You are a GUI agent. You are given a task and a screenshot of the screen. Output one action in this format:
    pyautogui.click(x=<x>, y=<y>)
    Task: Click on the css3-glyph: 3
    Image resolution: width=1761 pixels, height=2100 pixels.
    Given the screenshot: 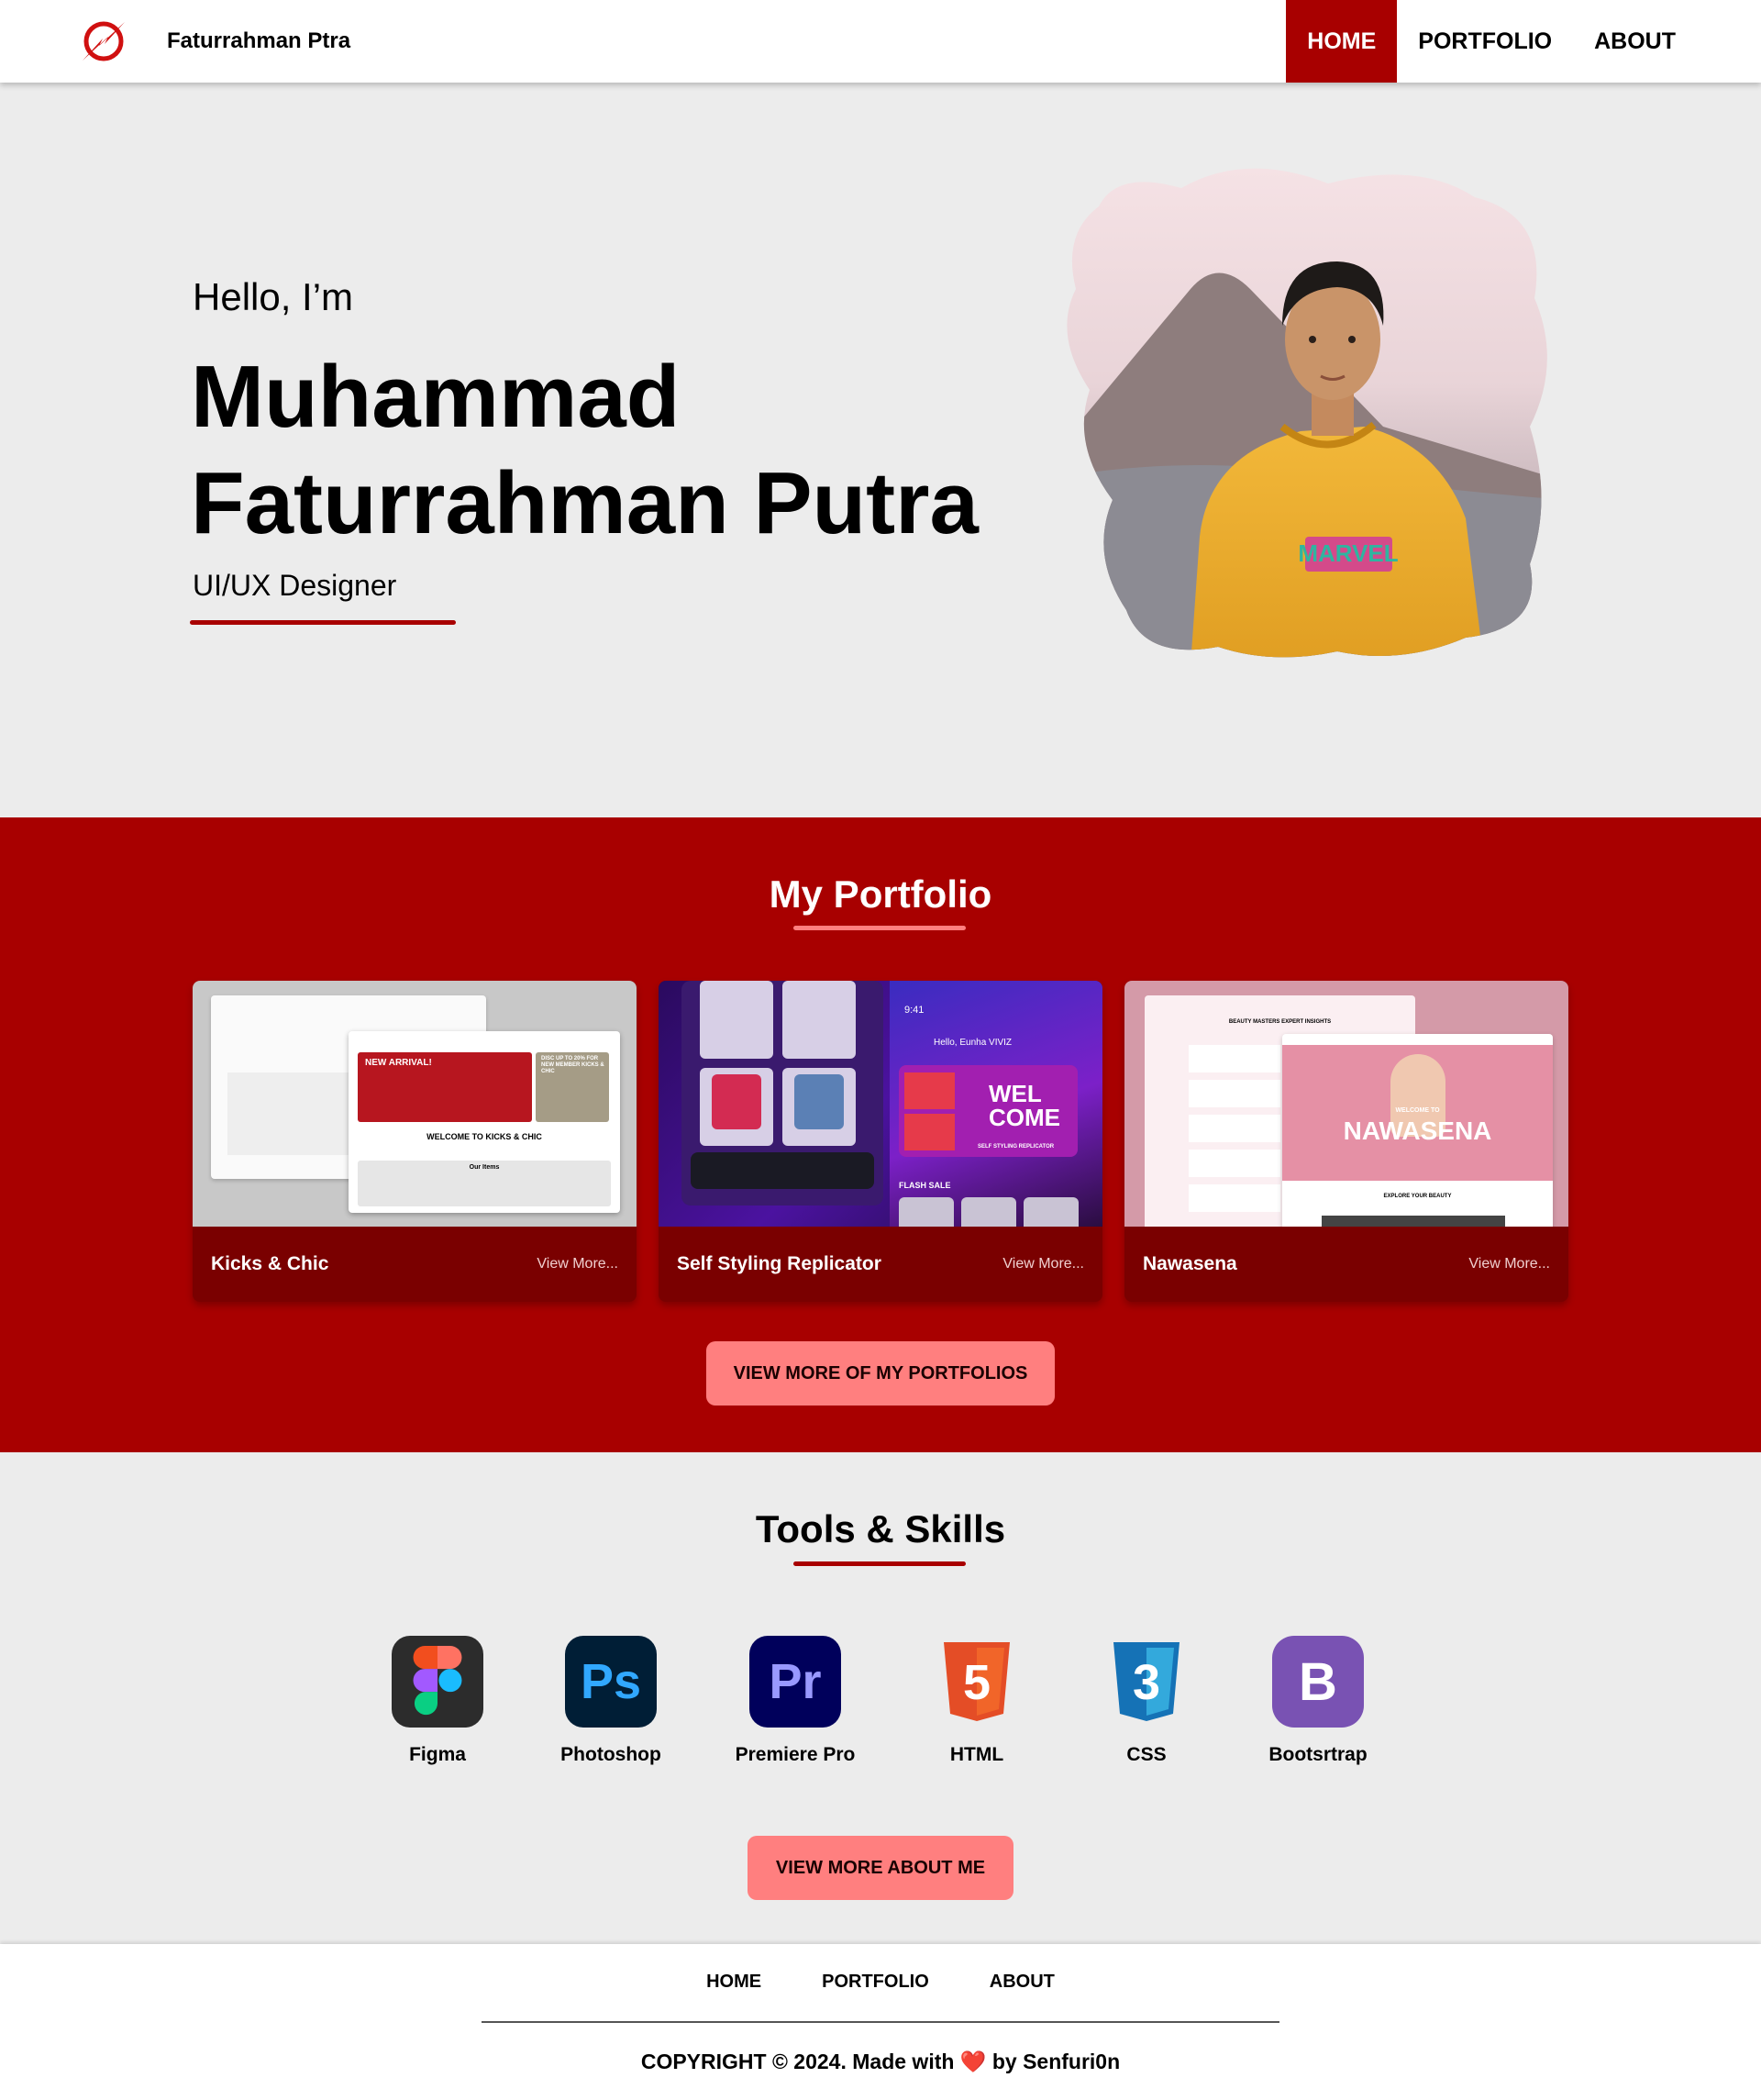 What is the action you would take?
    pyautogui.click(x=1146, y=1683)
    